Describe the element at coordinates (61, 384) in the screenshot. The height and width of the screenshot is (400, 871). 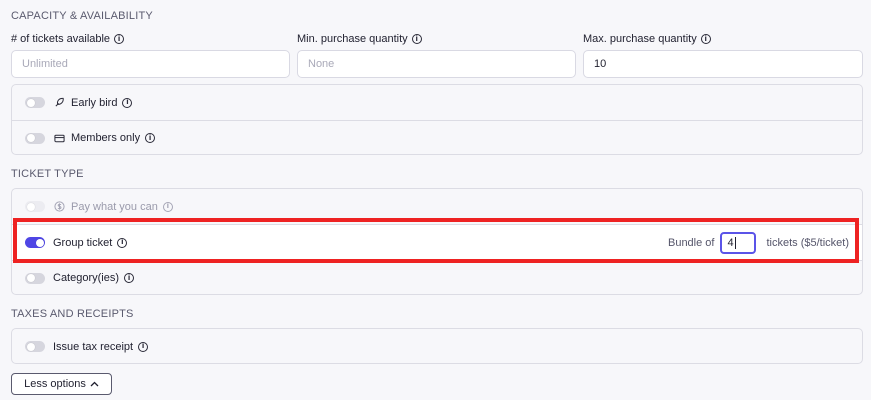
I see `less-options-button: Less options` at that location.